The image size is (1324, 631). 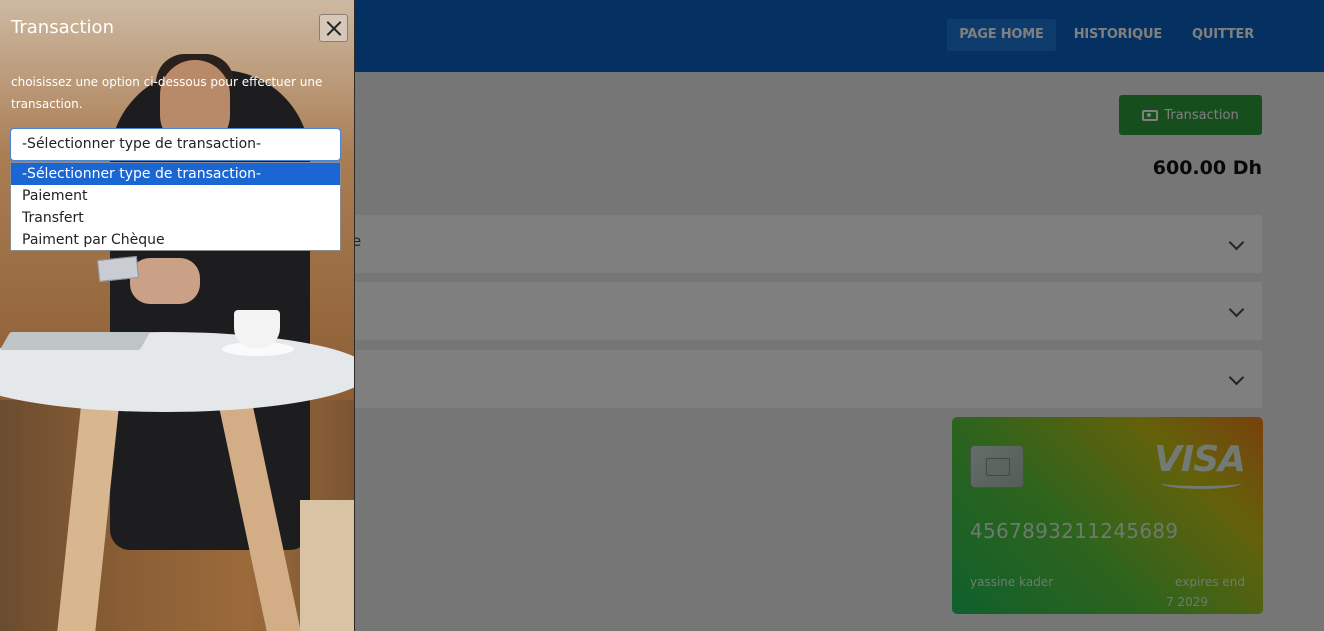 I want to click on photo-tablet, so click(x=75, y=341).